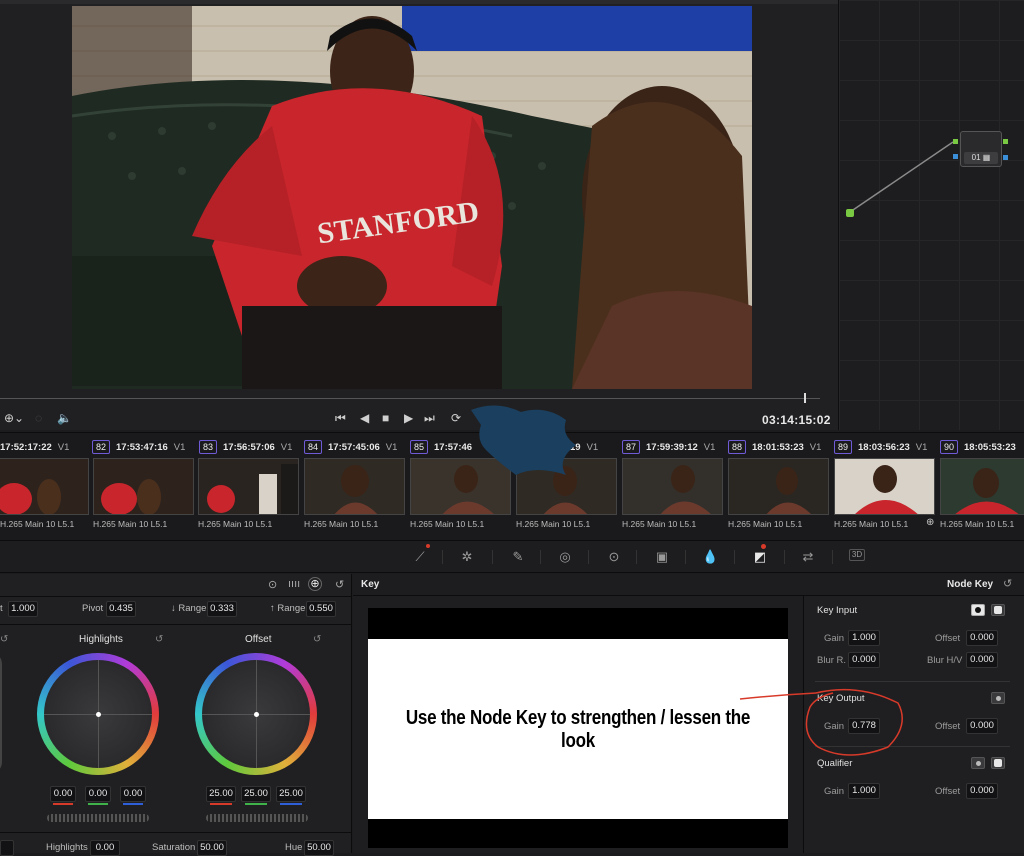 The height and width of the screenshot is (856, 1024). What do you see at coordinates (221, 794) in the screenshot?
I see `offset-red-value: 25.00` at bounding box center [221, 794].